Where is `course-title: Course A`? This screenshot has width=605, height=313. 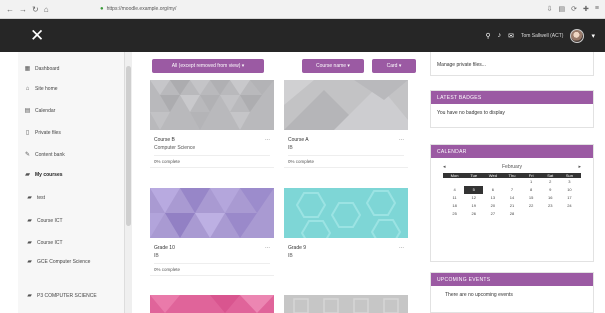
course-title: Course A is located at coordinates (298, 140).